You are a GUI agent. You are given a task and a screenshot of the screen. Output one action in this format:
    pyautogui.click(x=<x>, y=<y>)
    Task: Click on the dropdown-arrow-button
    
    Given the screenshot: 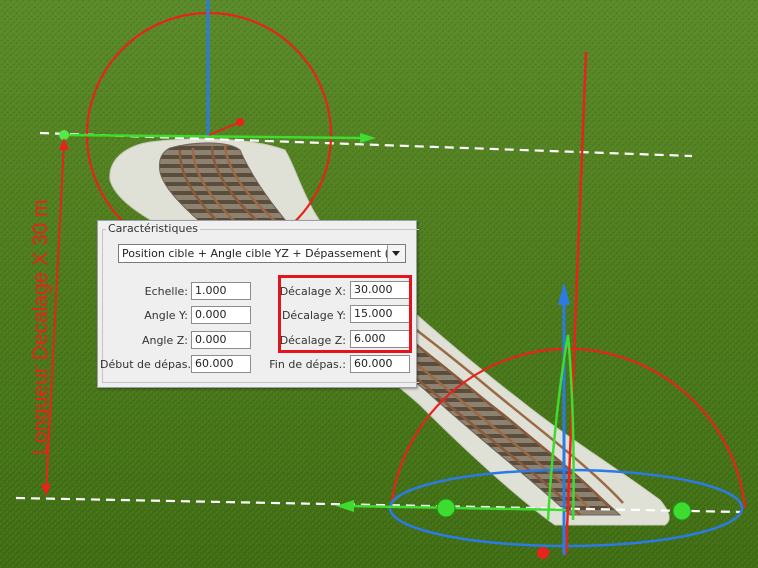 What is the action you would take?
    pyautogui.click(x=396, y=253)
    